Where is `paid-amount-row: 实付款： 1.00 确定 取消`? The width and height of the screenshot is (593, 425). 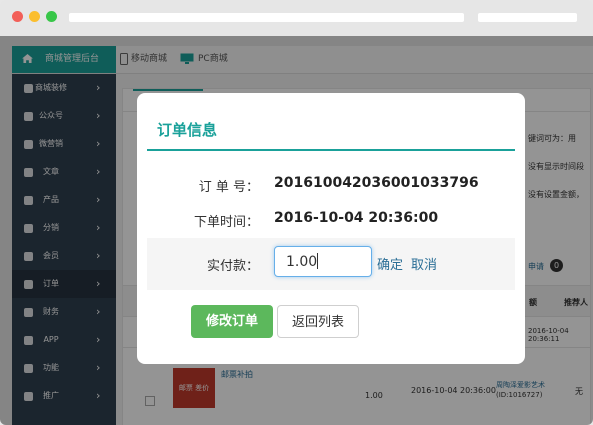 paid-amount-row: 实付款： 1.00 确定 取消 is located at coordinates (331, 264).